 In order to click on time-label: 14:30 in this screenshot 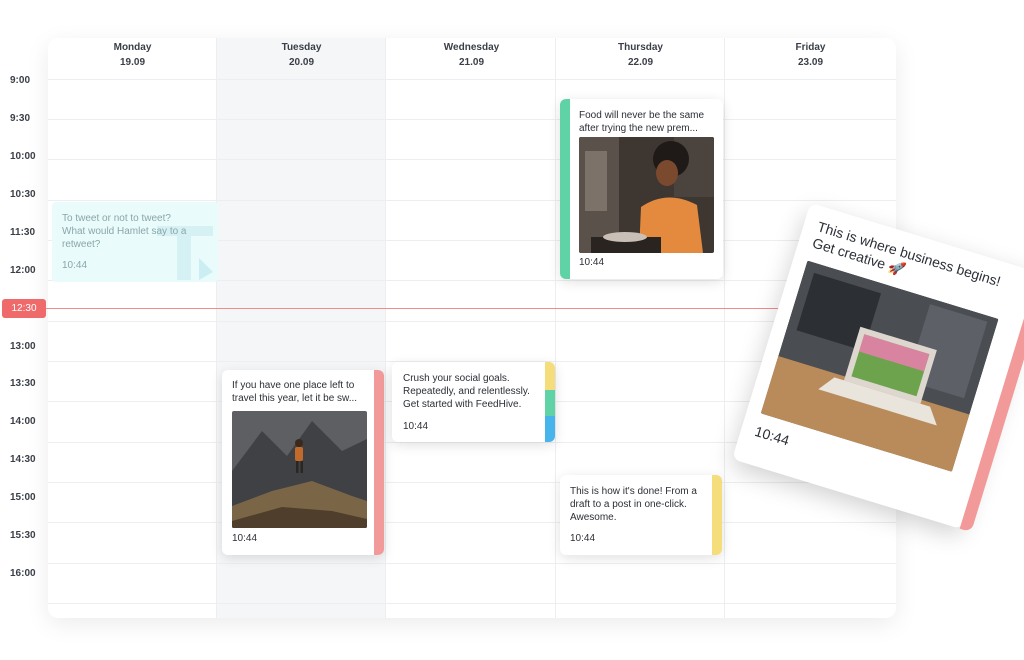, I will do `click(23, 459)`.